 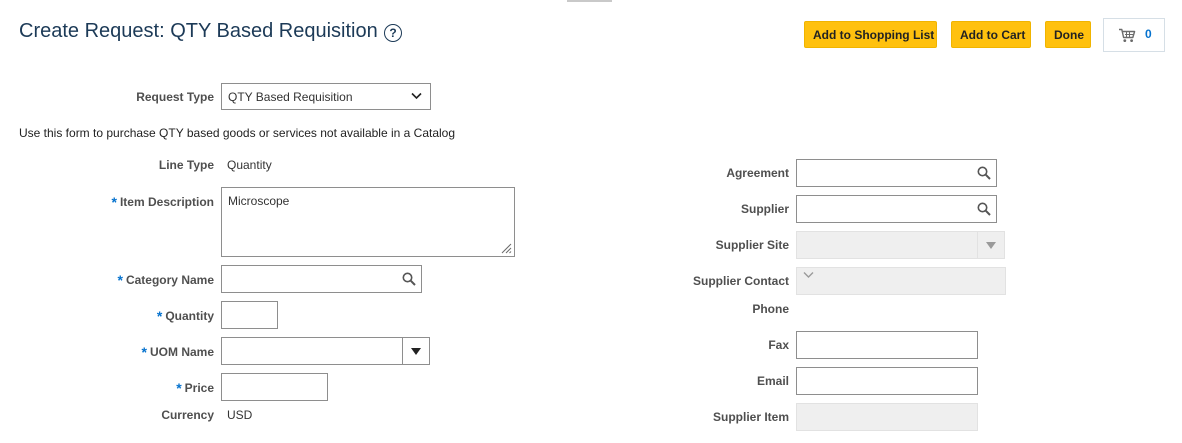 I want to click on category-name-label: * Category Name, so click(x=165, y=279).